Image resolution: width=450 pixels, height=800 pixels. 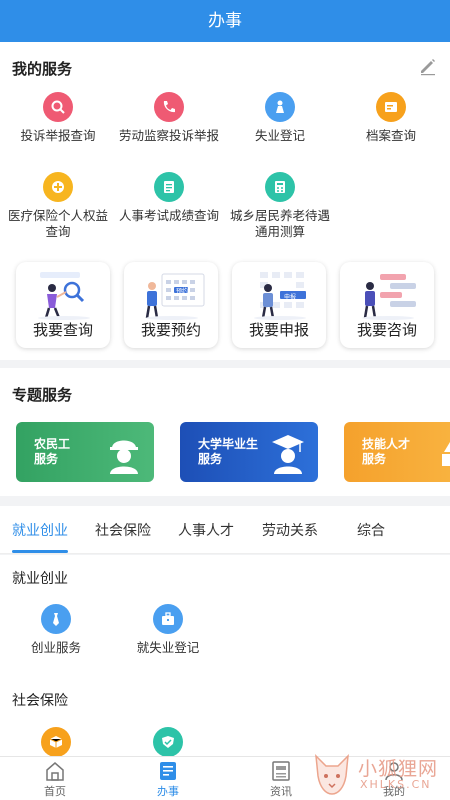 I want to click on service-employment-registration: 就失业登记, so click(x=168, y=630).